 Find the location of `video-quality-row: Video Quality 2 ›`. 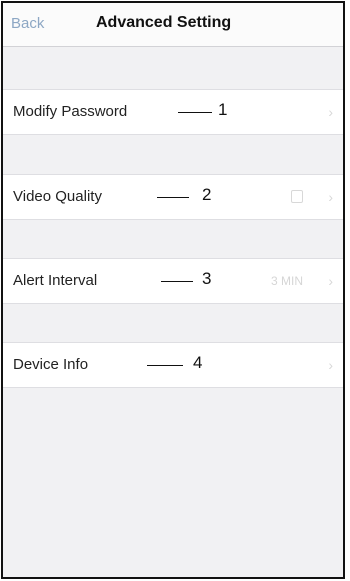

video-quality-row: Video Quality 2 › is located at coordinates (173, 197).